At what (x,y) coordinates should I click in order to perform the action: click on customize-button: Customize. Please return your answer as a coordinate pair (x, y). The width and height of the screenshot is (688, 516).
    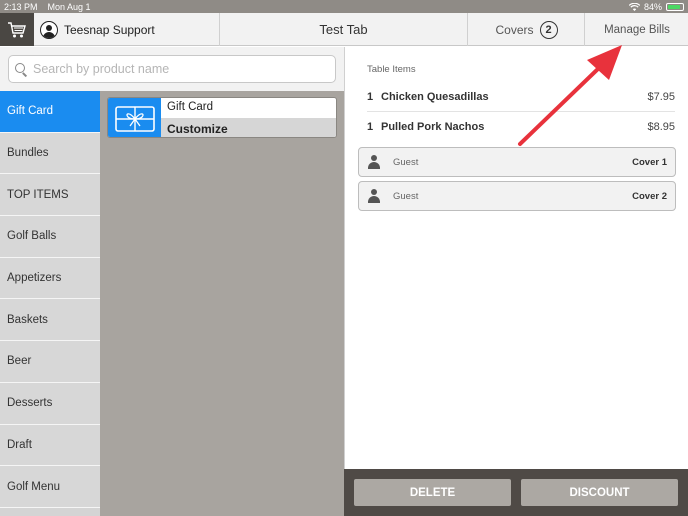
    Looking at the image, I should click on (248, 127).